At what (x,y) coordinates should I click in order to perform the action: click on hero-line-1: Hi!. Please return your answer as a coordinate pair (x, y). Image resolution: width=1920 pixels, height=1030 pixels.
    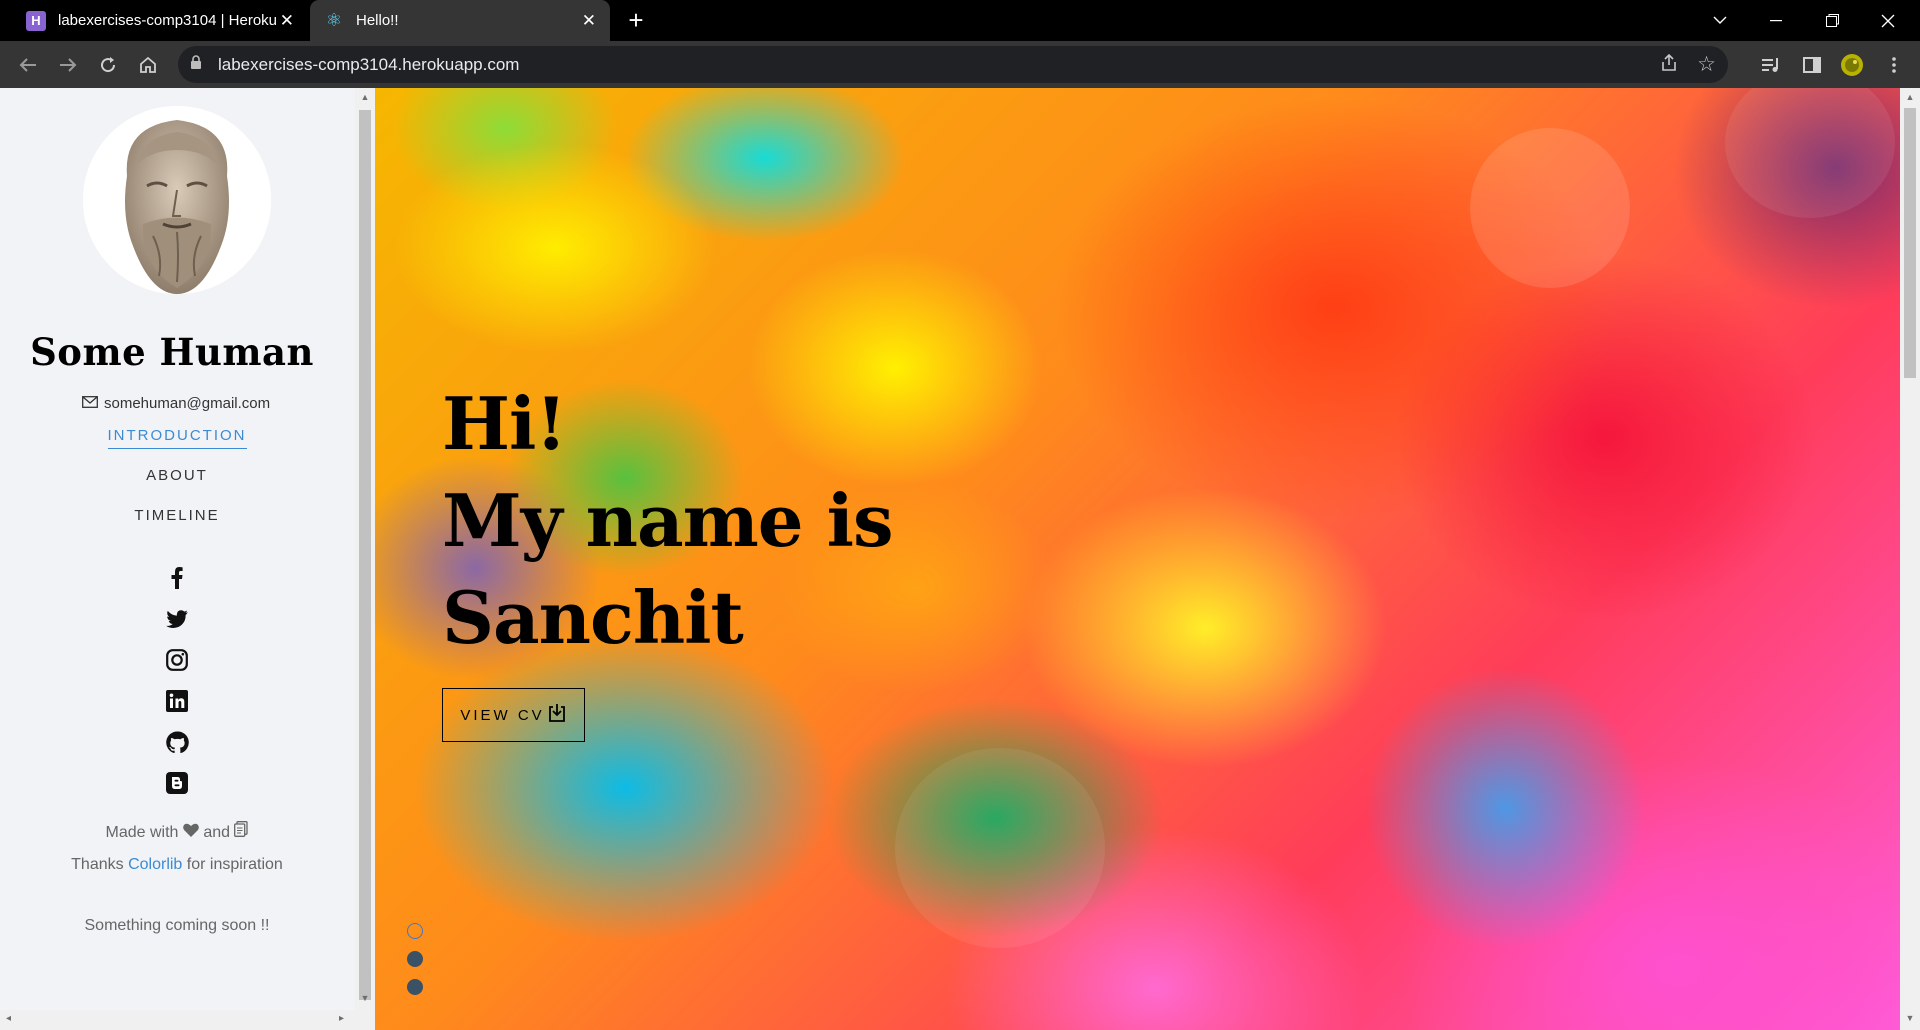
    Looking at the image, I should click on (504, 423).